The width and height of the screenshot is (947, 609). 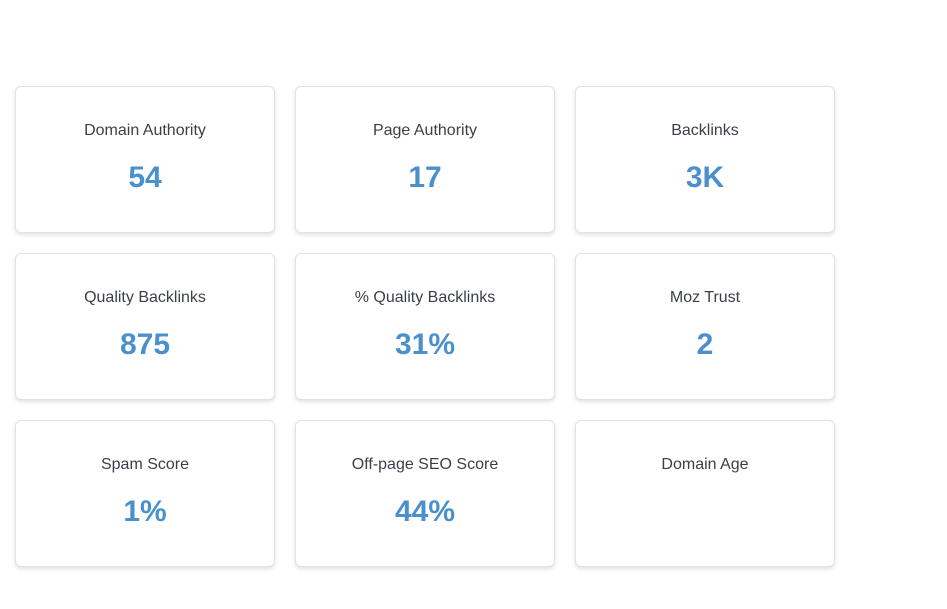 I want to click on metric-label: Off-page SEO Score, so click(x=425, y=464).